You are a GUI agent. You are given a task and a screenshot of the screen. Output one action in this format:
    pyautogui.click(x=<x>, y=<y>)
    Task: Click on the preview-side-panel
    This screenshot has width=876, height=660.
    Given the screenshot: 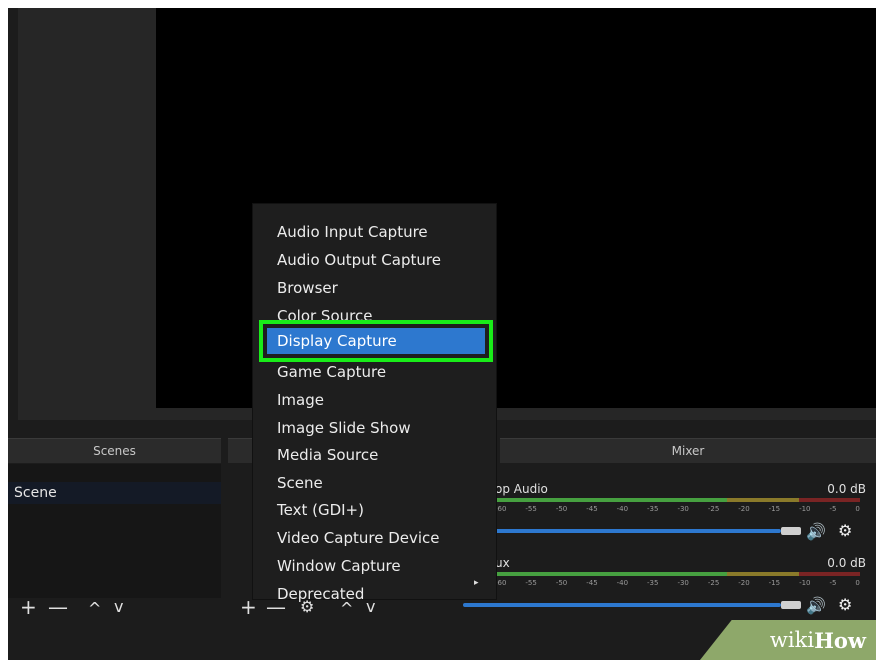 What is the action you would take?
    pyautogui.click(x=87, y=214)
    